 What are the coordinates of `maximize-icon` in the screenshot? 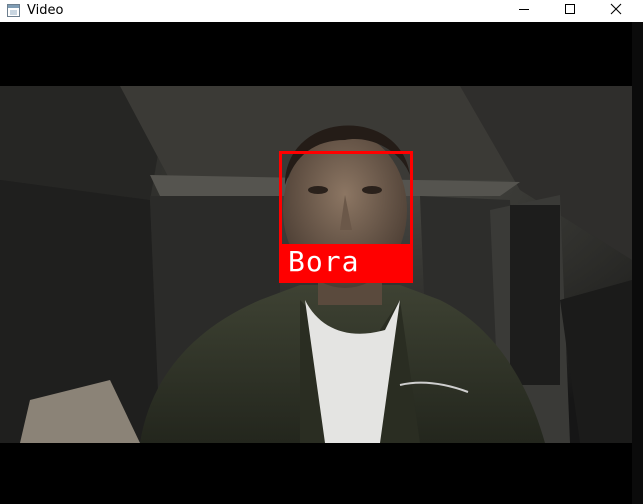 It's located at (570, 11).